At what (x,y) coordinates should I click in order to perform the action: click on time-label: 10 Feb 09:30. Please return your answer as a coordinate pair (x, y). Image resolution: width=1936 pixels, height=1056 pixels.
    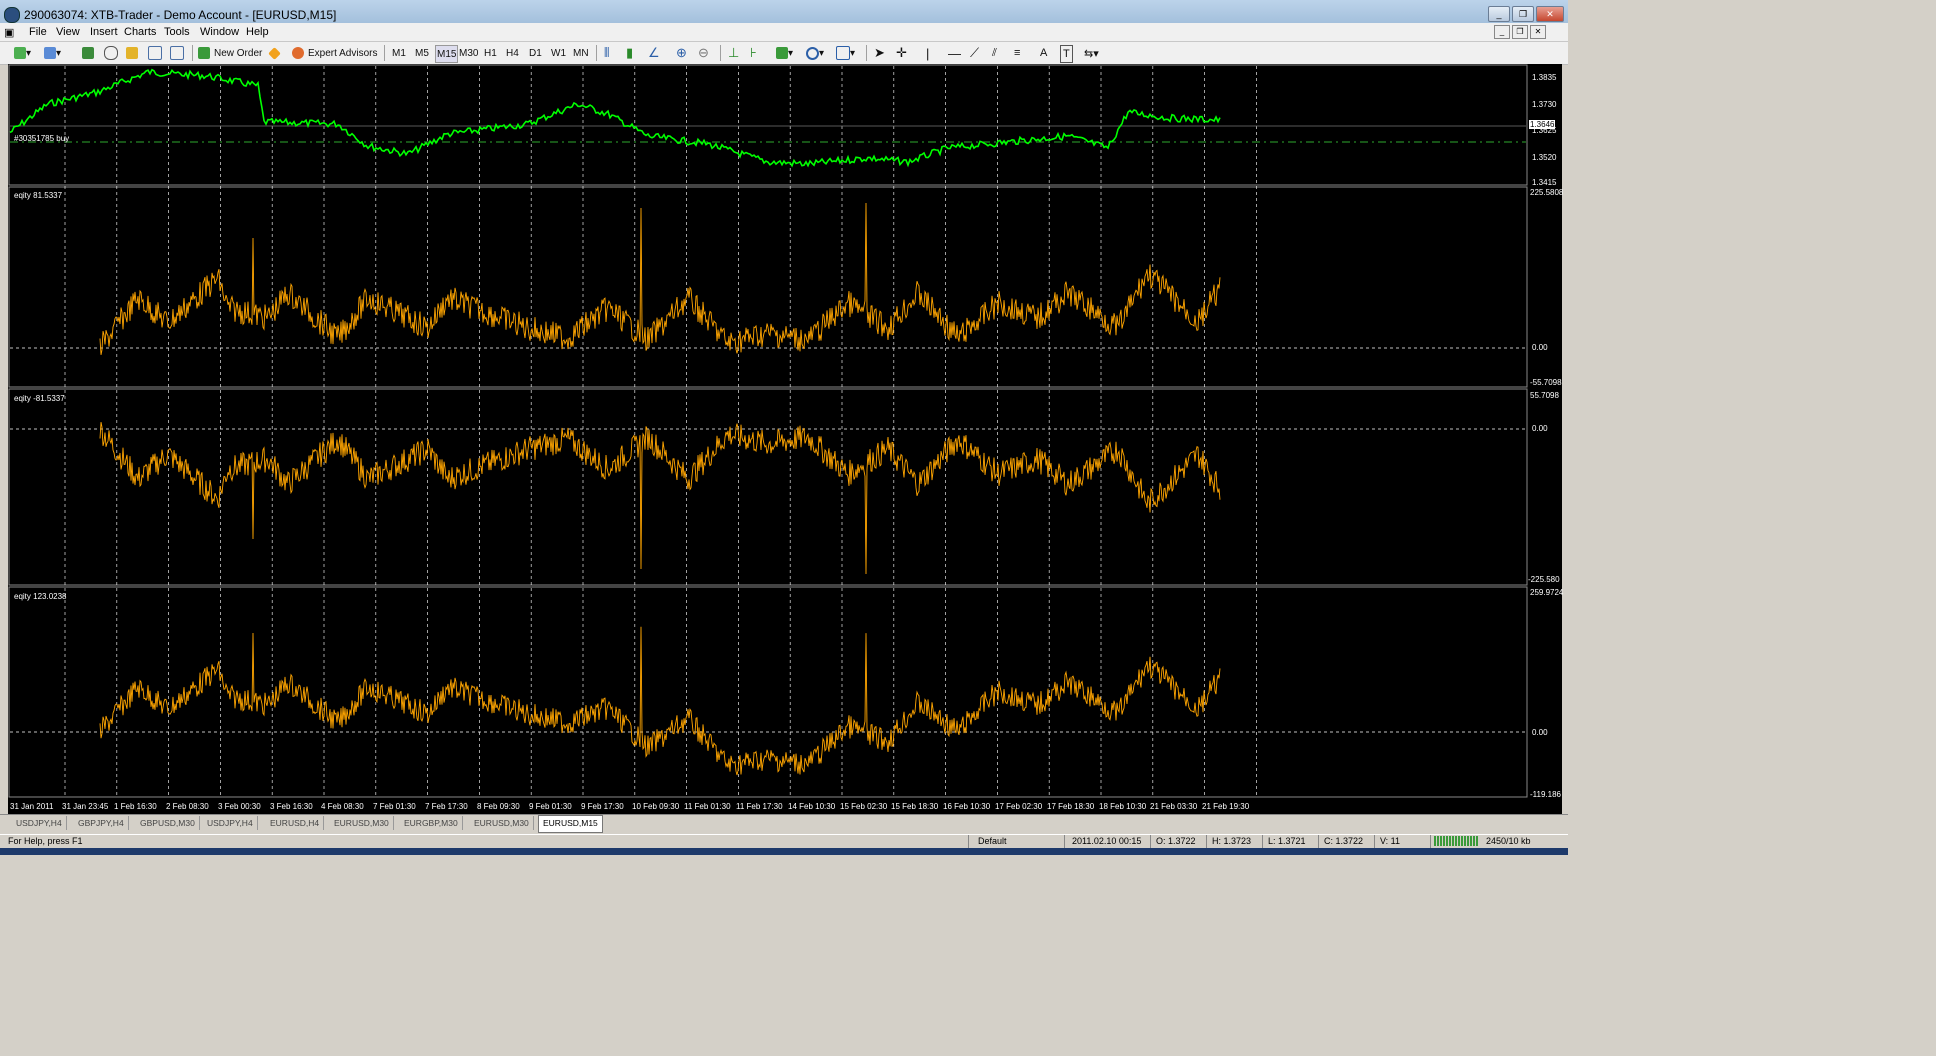
    Looking at the image, I should click on (656, 806).